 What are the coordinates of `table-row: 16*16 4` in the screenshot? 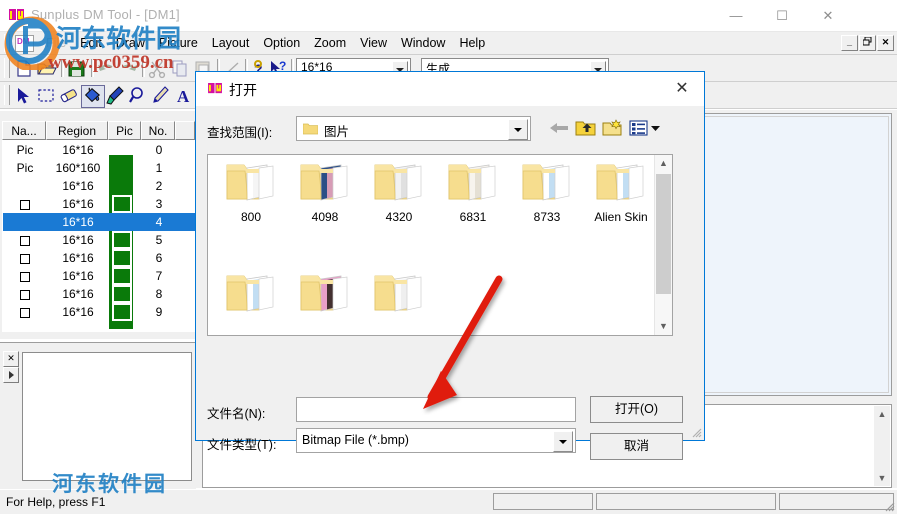 It's located at (99, 222).